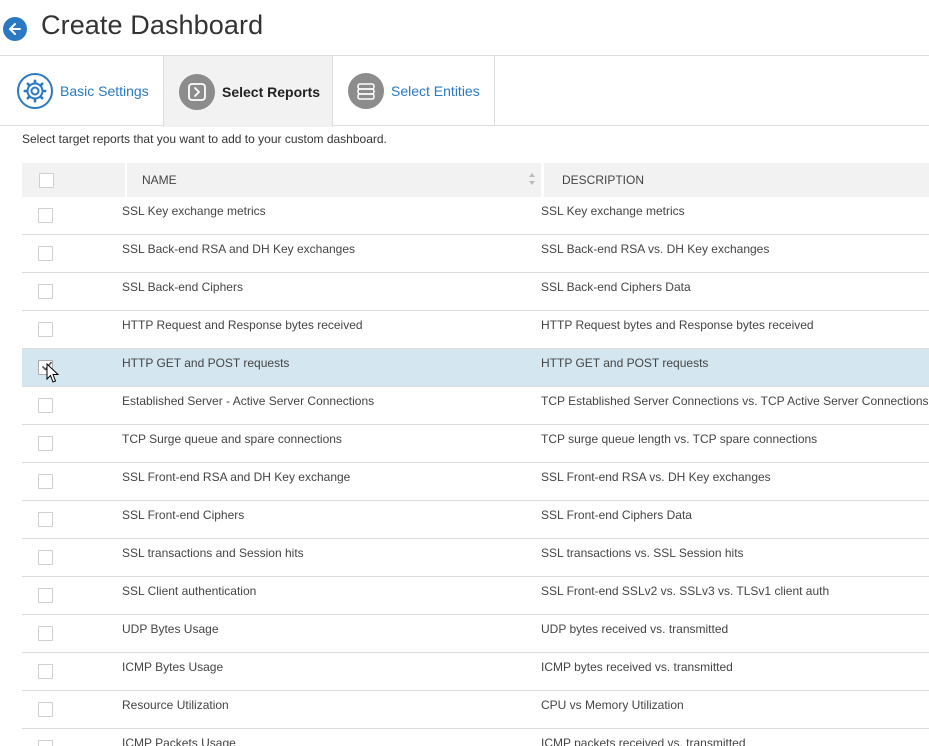  What do you see at coordinates (616, 515) in the screenshot?
I see `cell-description: SSL Front-end Ciphers Data` at bounding box center [616, 515].